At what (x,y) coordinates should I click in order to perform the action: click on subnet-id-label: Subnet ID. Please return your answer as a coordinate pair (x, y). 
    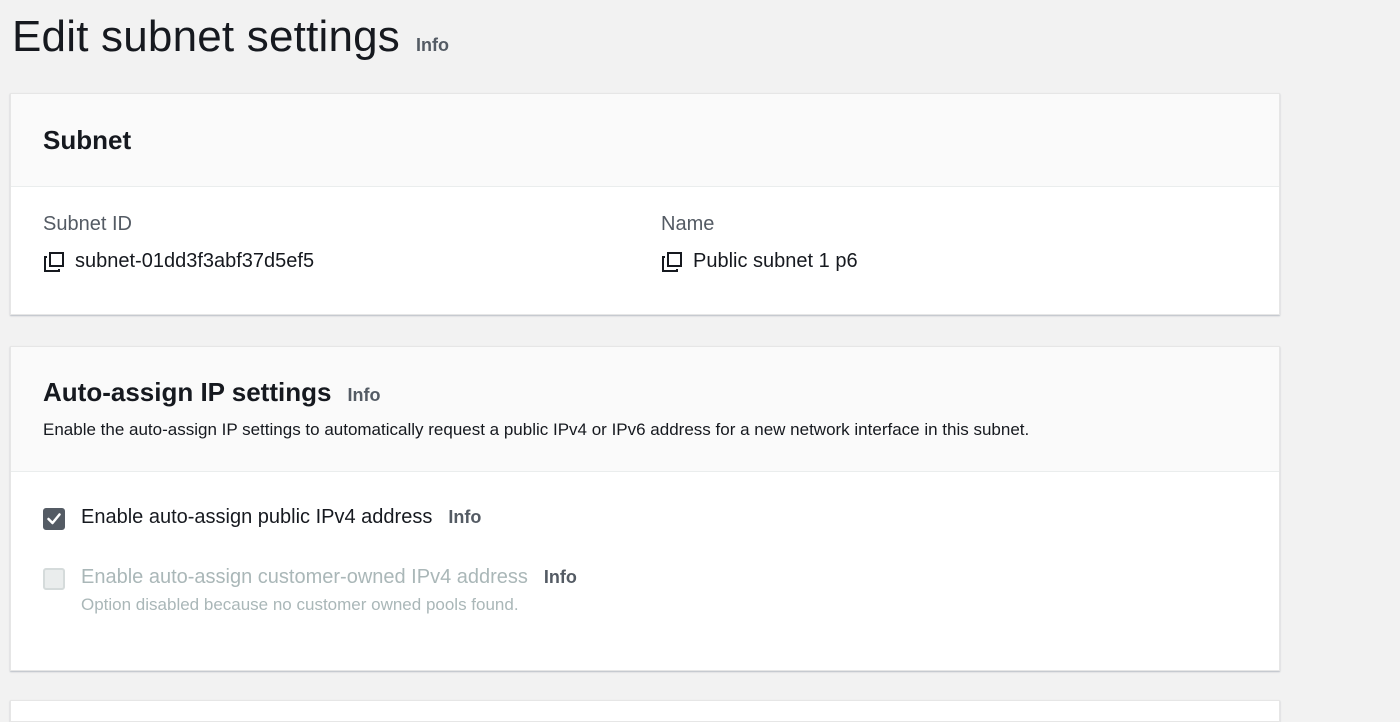
    Looking at the image, I should click on (87, 224).